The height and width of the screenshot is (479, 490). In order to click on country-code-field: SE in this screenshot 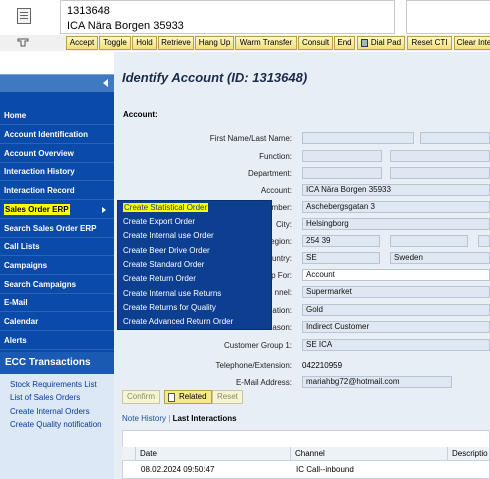, I will do `click(341, 258)`.